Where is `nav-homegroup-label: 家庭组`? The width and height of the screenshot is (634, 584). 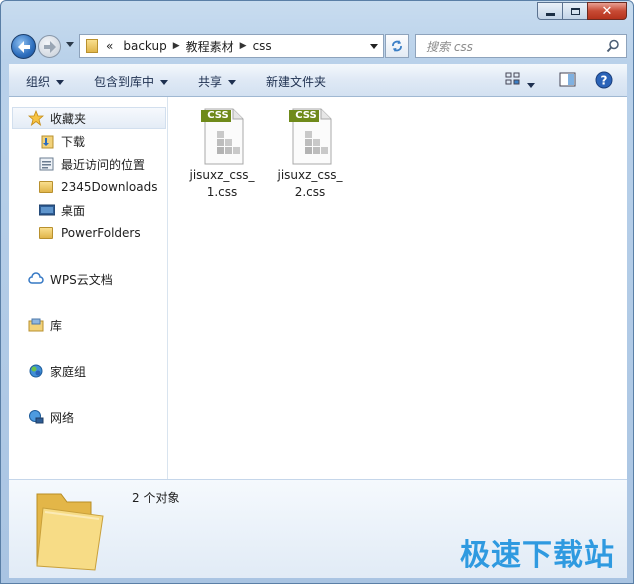
nav-homegroup-label: 家庭组 is located at coordinates (68, 371).